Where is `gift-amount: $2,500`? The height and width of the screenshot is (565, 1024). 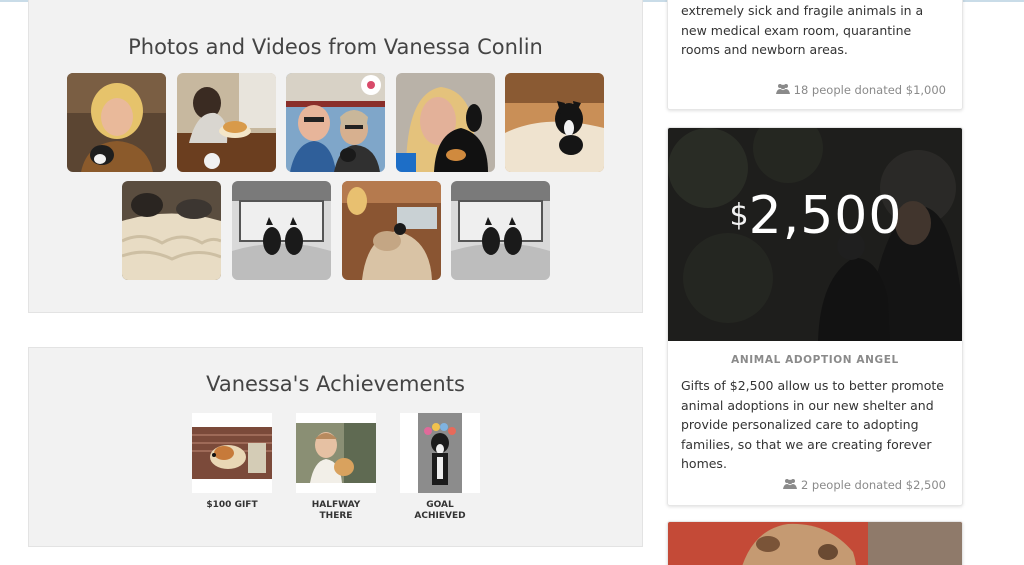 gift-amount: $2,500 is located at coordinates (815, 216).